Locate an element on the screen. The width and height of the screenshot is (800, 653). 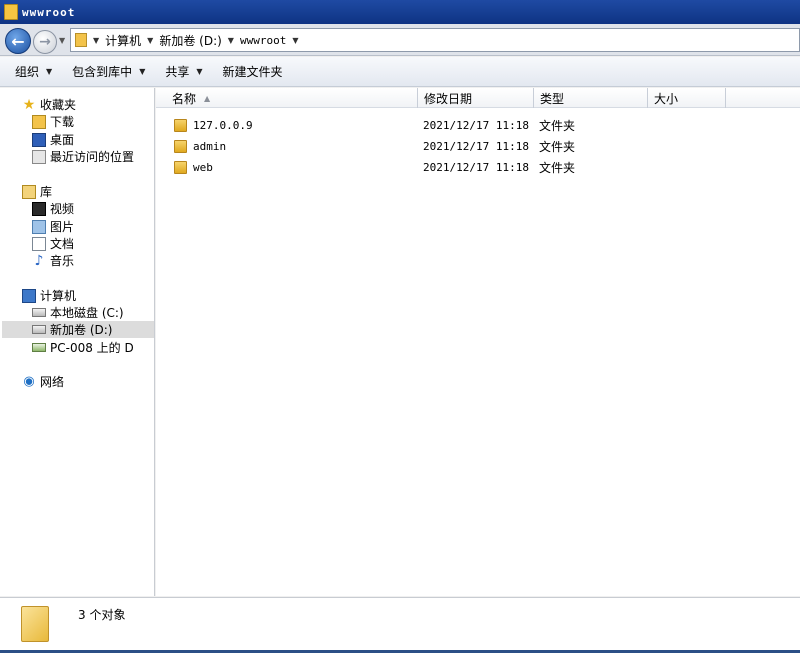
file-name: web is located at coordinates (203, 167).